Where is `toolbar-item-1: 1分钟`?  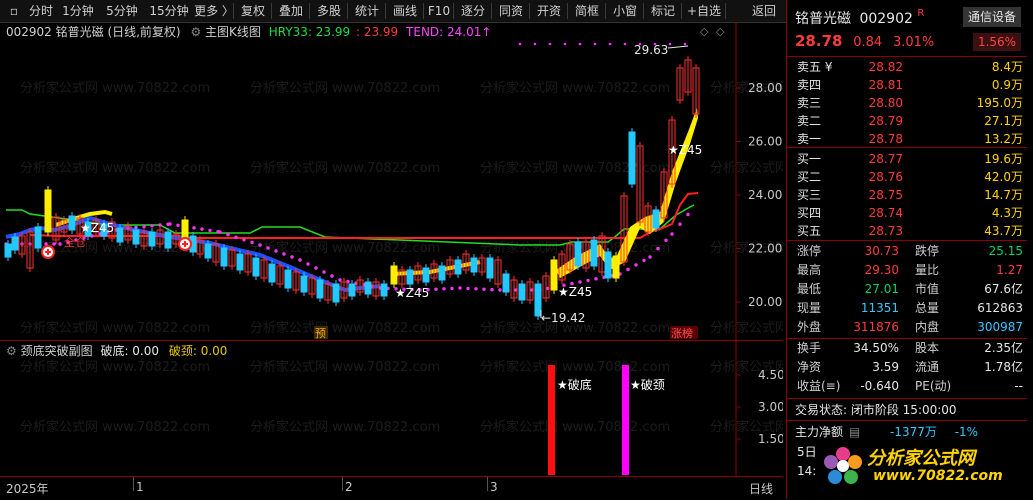 toolbar-item-1: 1分钟 is located at coordinates (78, 11).